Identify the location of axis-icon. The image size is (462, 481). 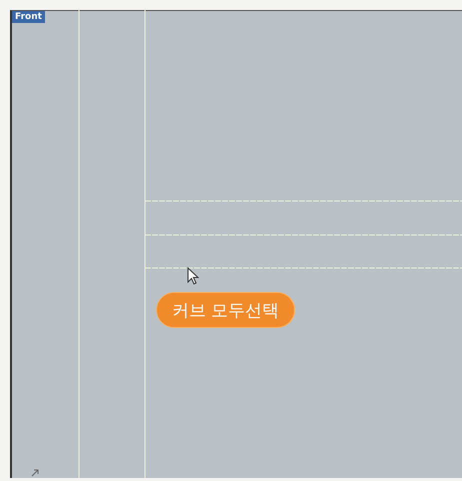
(35, 473).